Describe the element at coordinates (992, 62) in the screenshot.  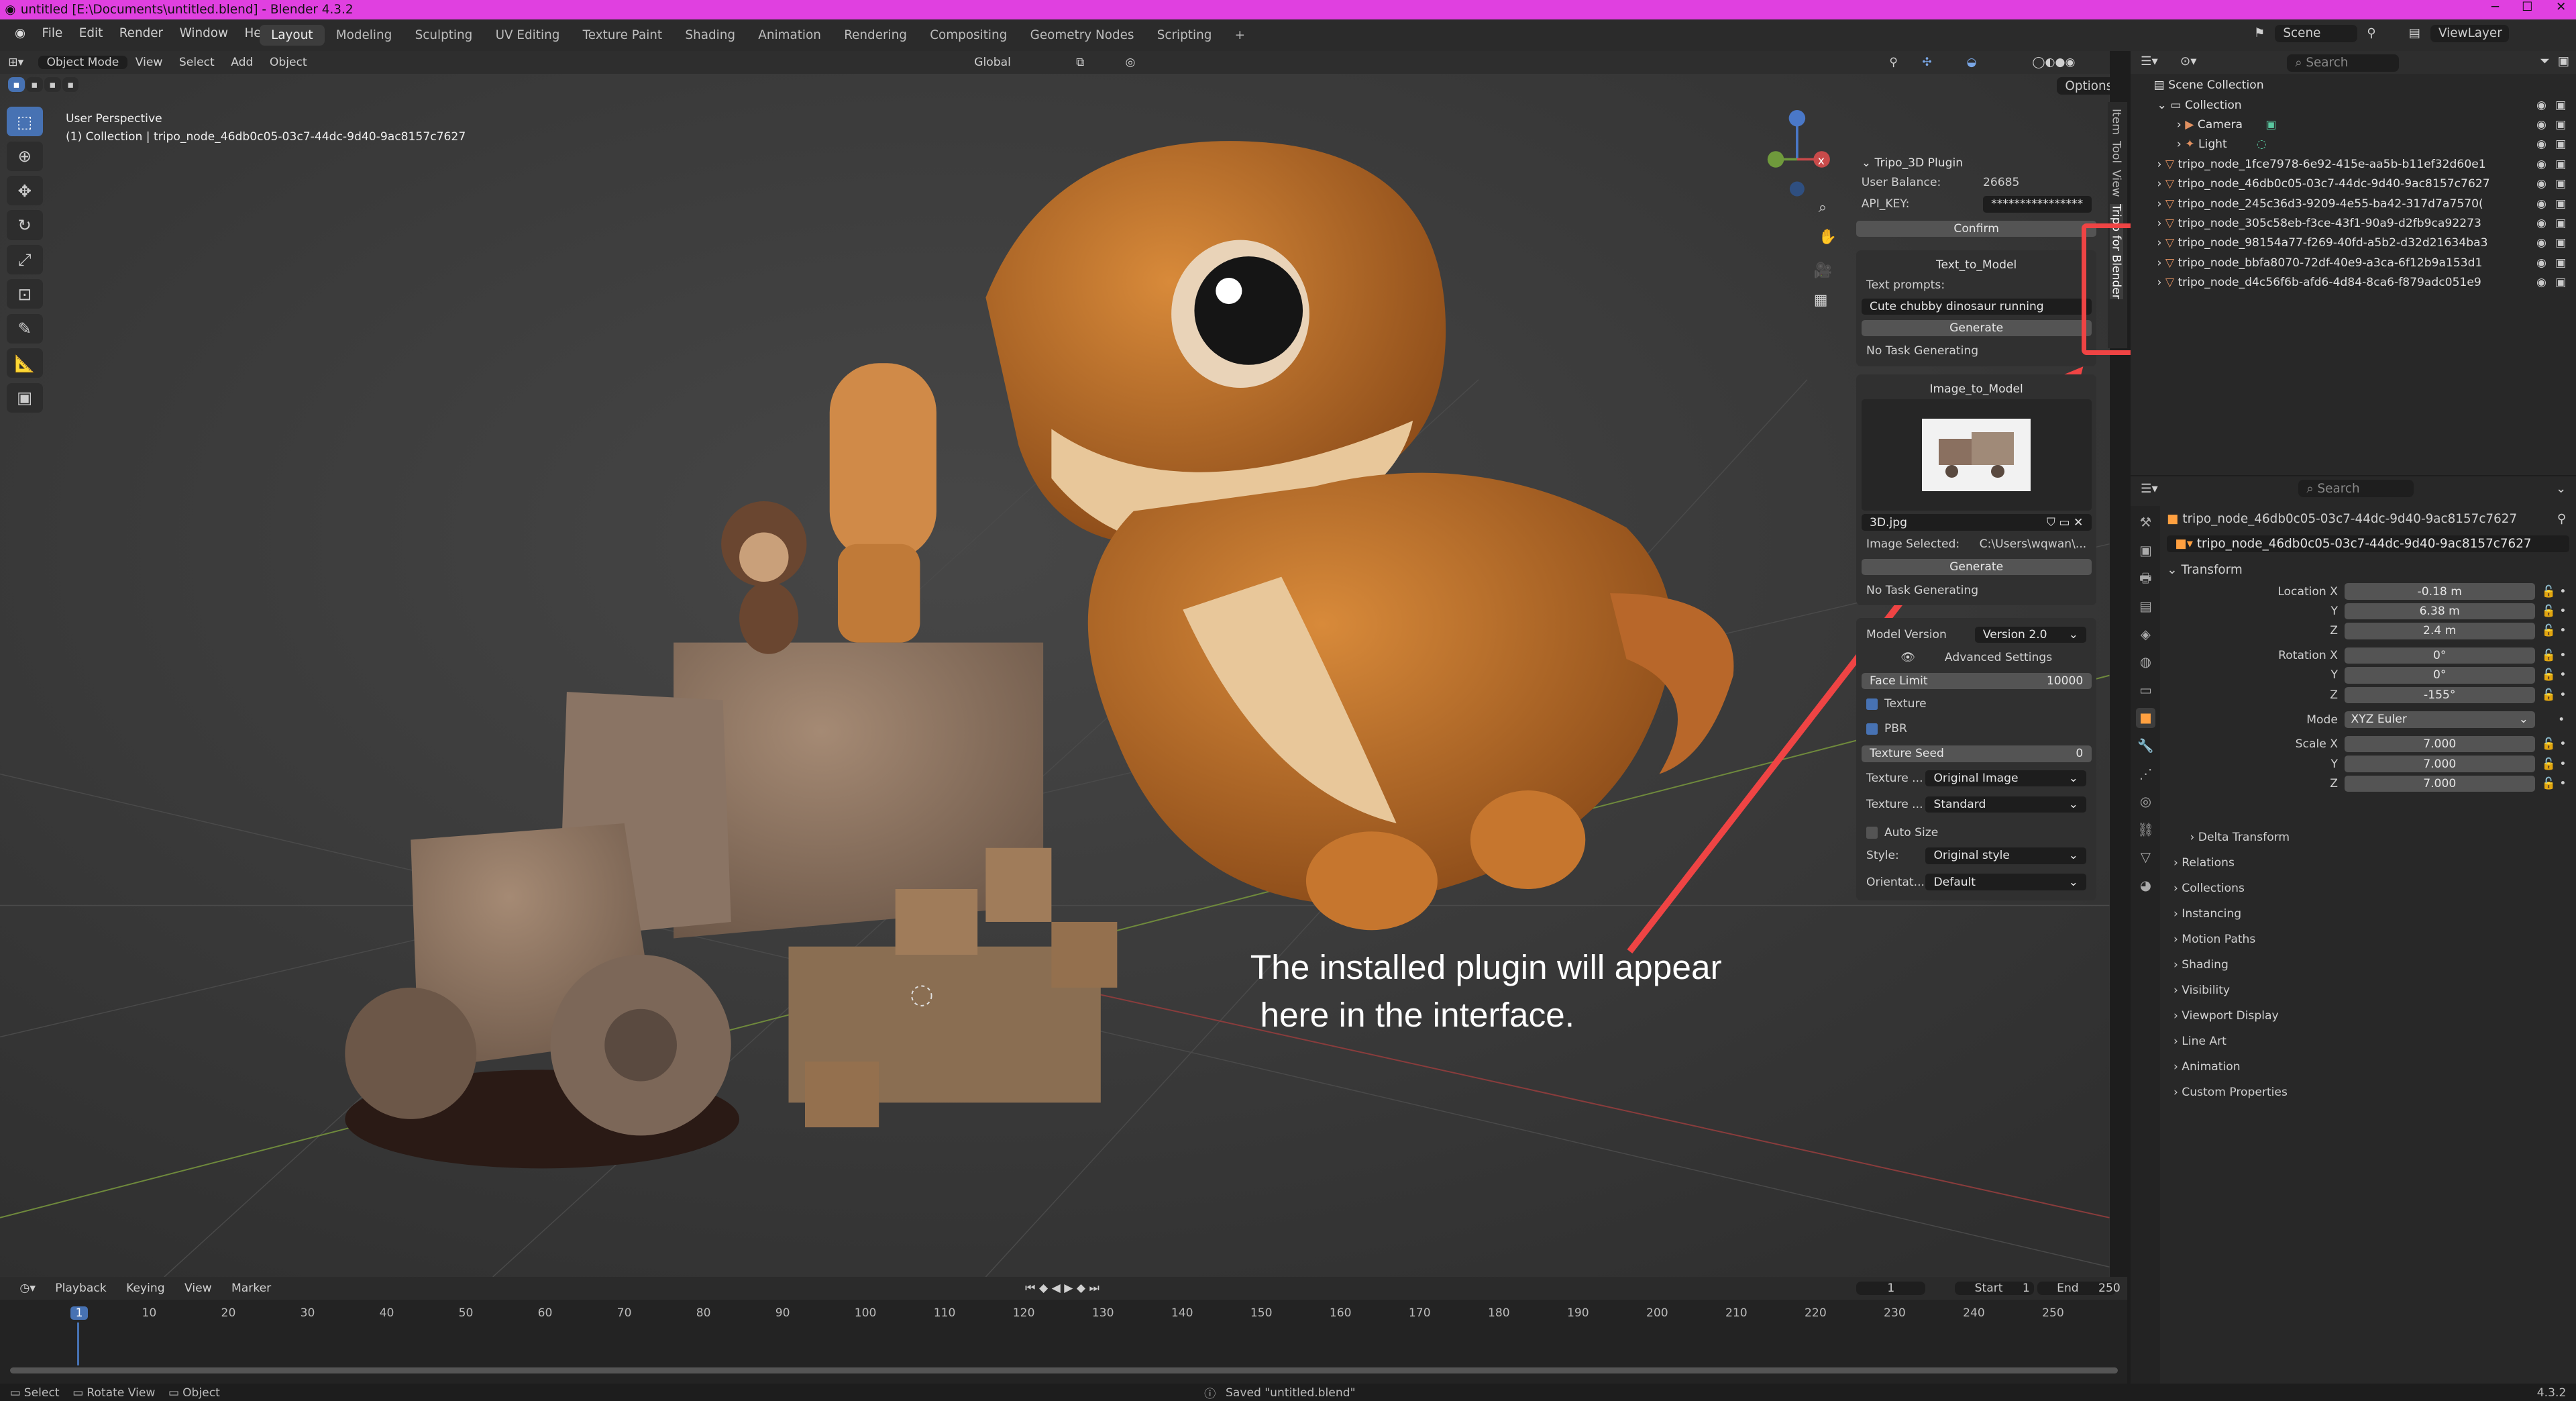
I see `orientation-selector: Global` at that location.